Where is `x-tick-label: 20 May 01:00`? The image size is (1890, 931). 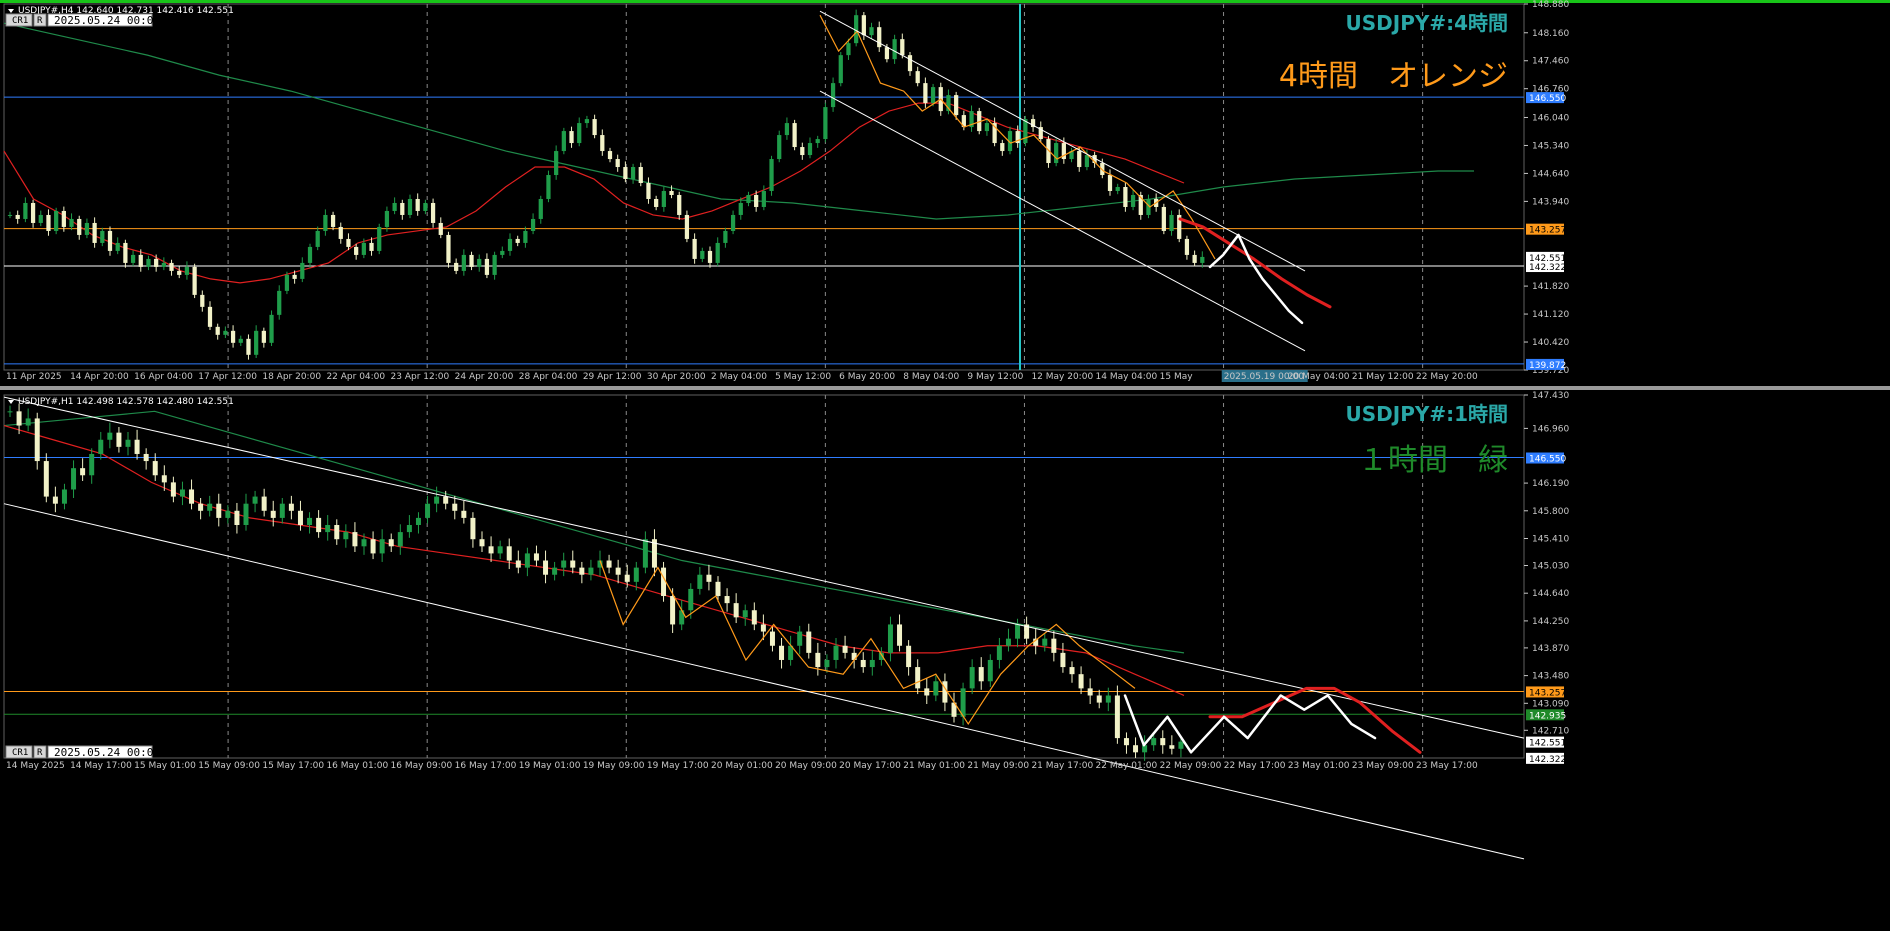
x-tick-label: 20 May 01:00 is located at coordinates (742, 766).